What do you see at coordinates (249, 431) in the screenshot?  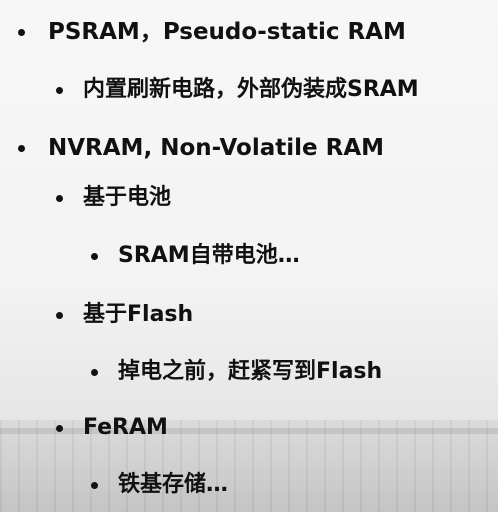 I see `background-building-roof` at bounding box center [249, 431].